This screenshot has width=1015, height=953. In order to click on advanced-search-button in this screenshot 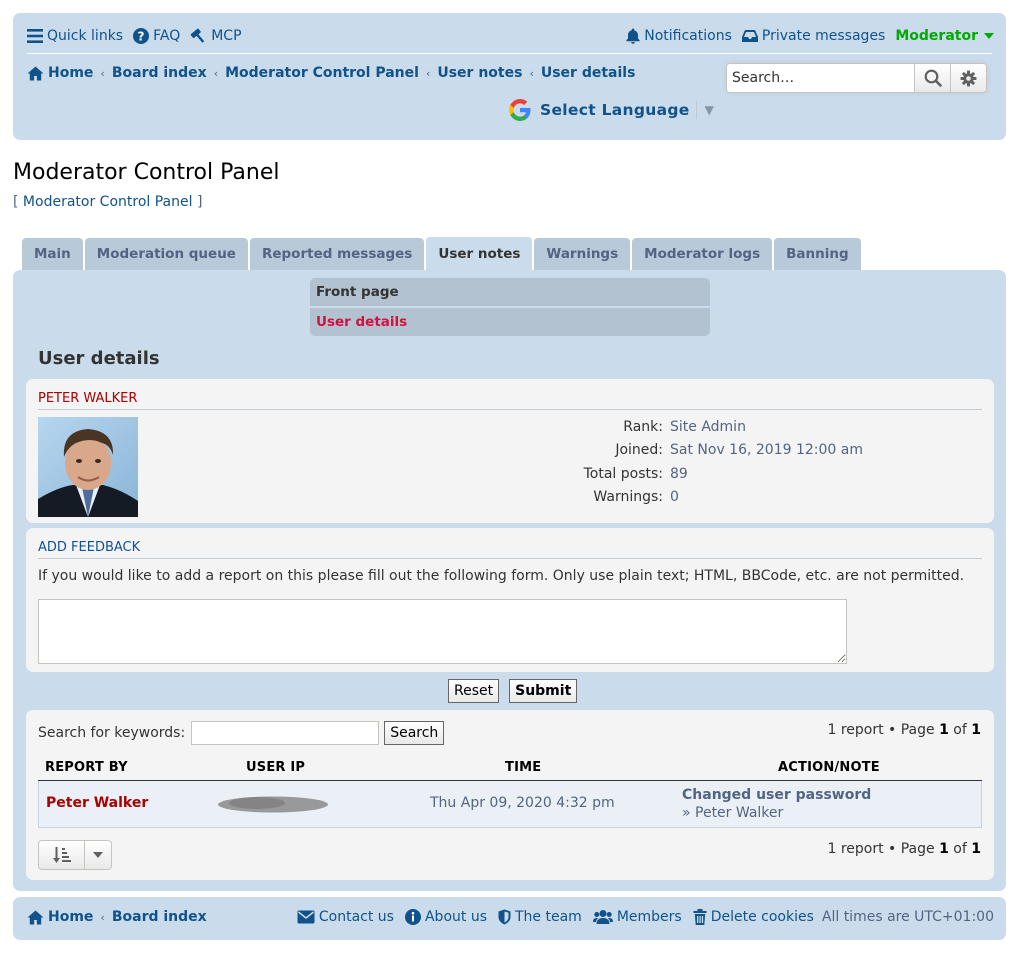, I will do `click(968, 78)`.